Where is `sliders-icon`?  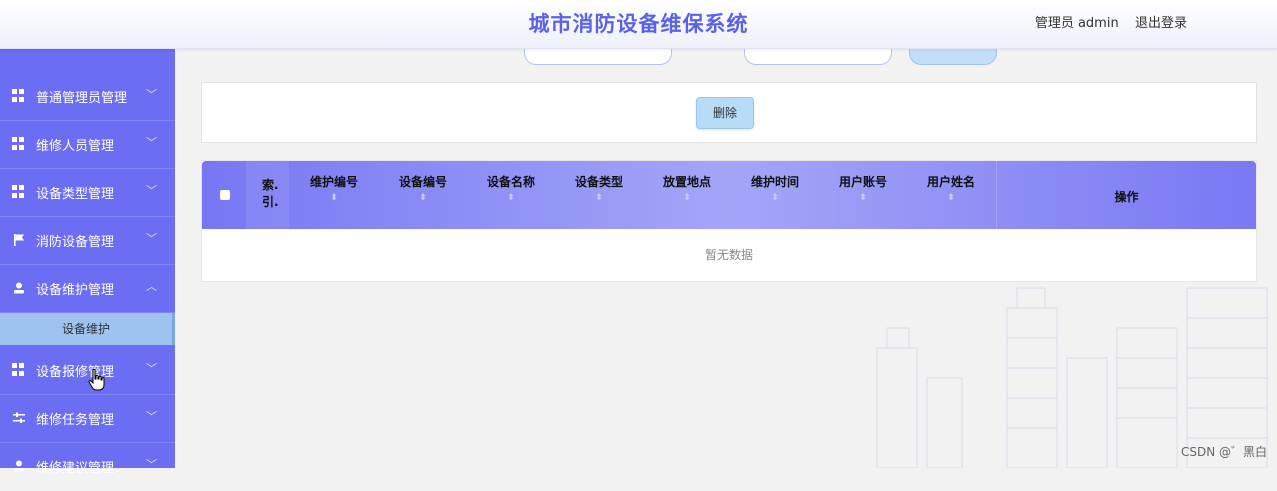
sliders-icon is located at coordinates (19, 417).